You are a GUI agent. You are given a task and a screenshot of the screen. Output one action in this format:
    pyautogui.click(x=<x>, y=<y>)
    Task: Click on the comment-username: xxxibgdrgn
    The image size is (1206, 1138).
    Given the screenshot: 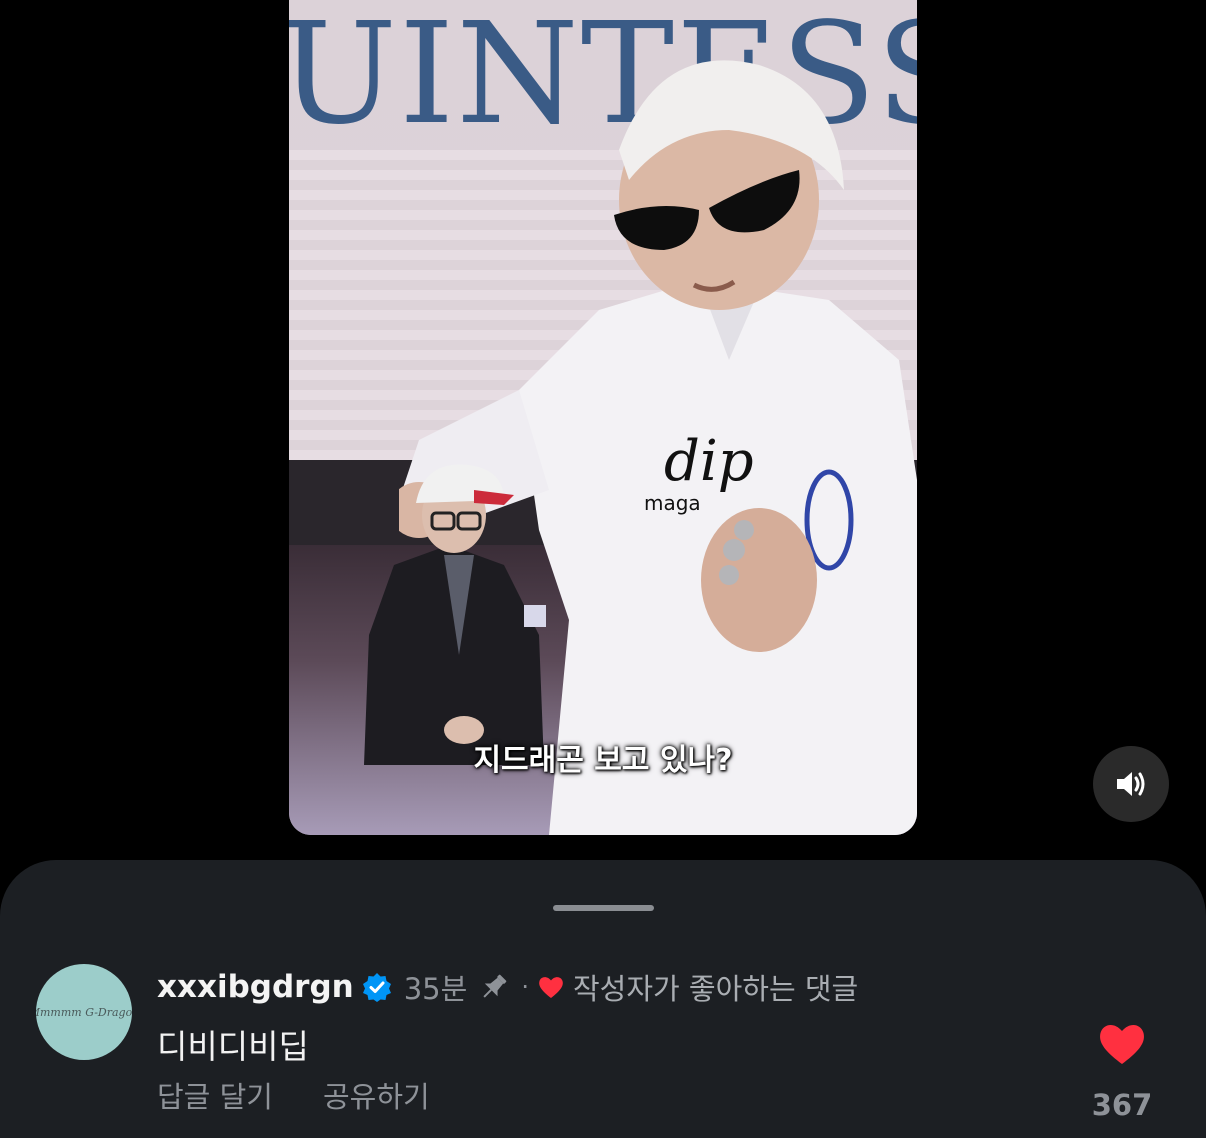 What is the action you would take?
    pyautogui.click(x=255, y=987)
    